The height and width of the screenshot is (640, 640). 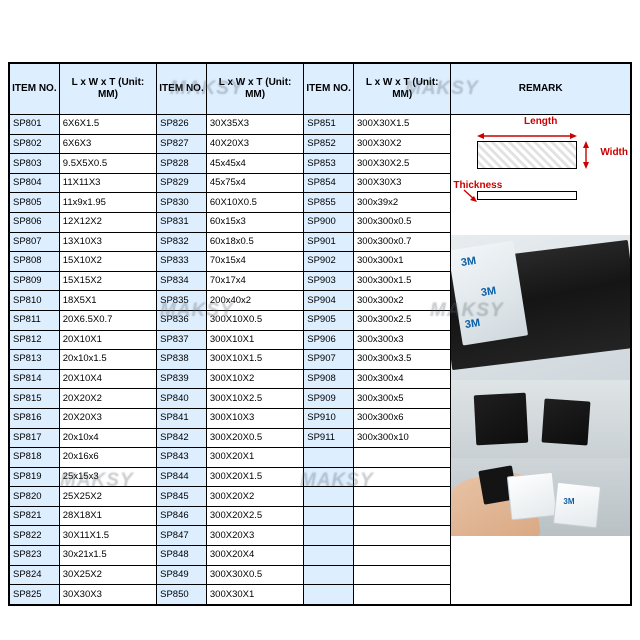 I want to click on cell-item-no: SP808, so click(x=34, y=261).